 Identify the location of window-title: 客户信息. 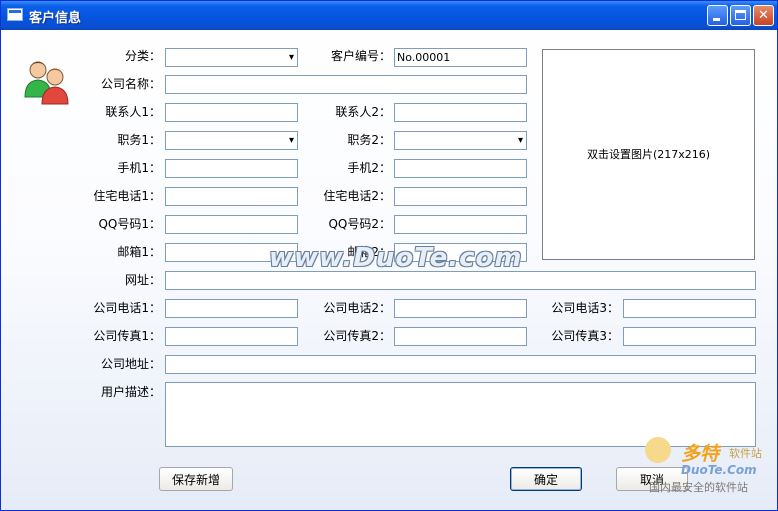
(55, 18).